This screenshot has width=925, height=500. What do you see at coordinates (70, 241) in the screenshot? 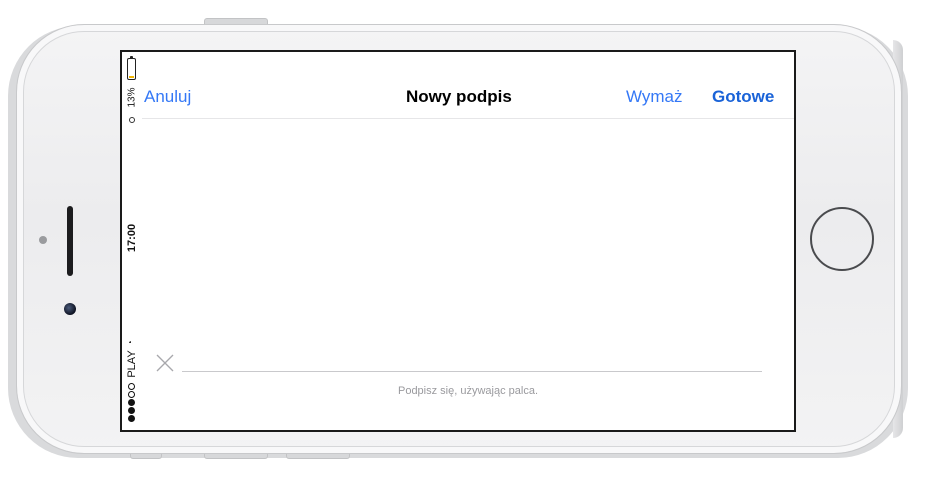
I see `earpiece-speaker` at bounding box center [70, 241].